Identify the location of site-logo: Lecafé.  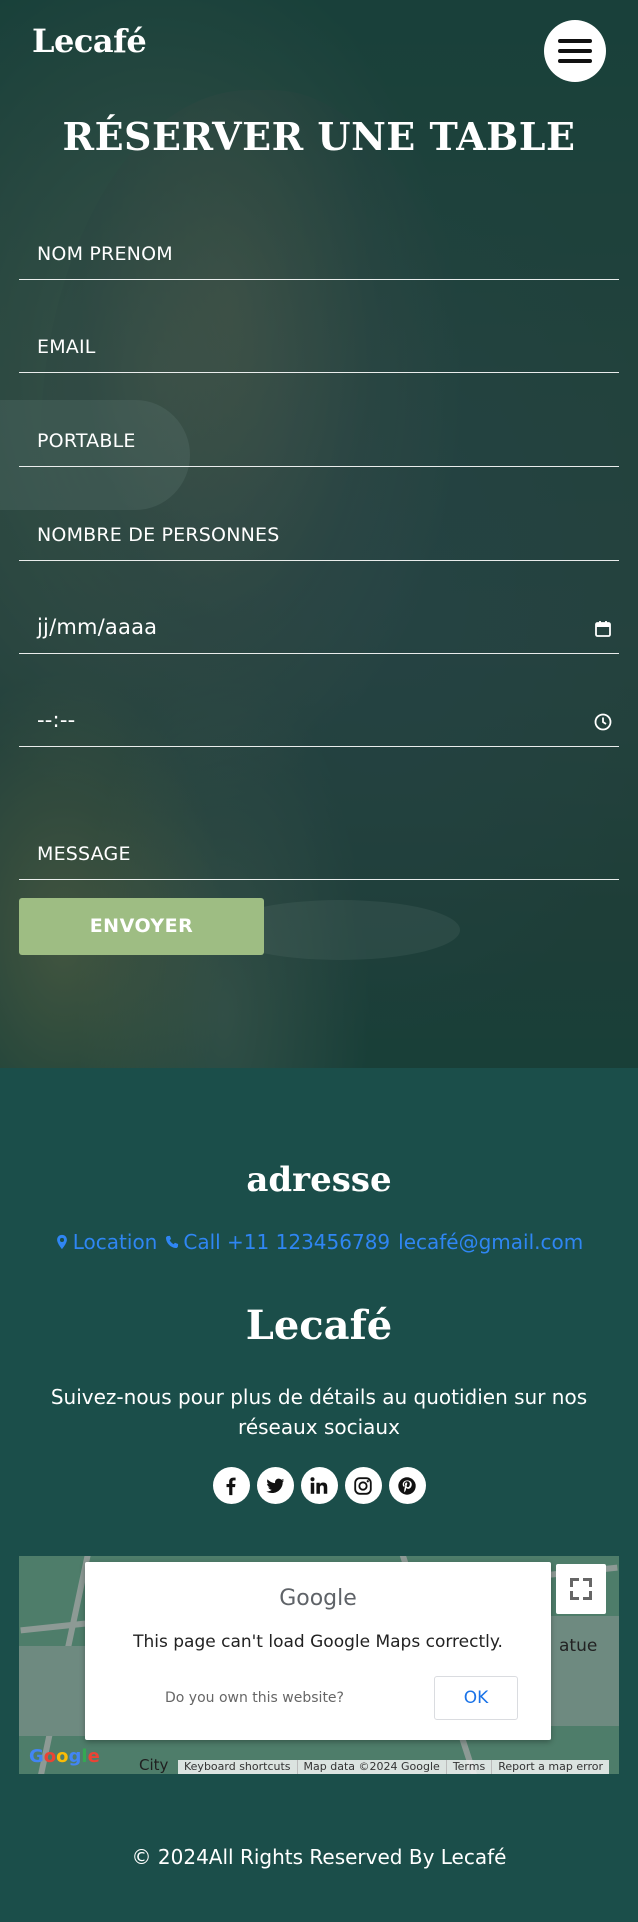
(89, 41).